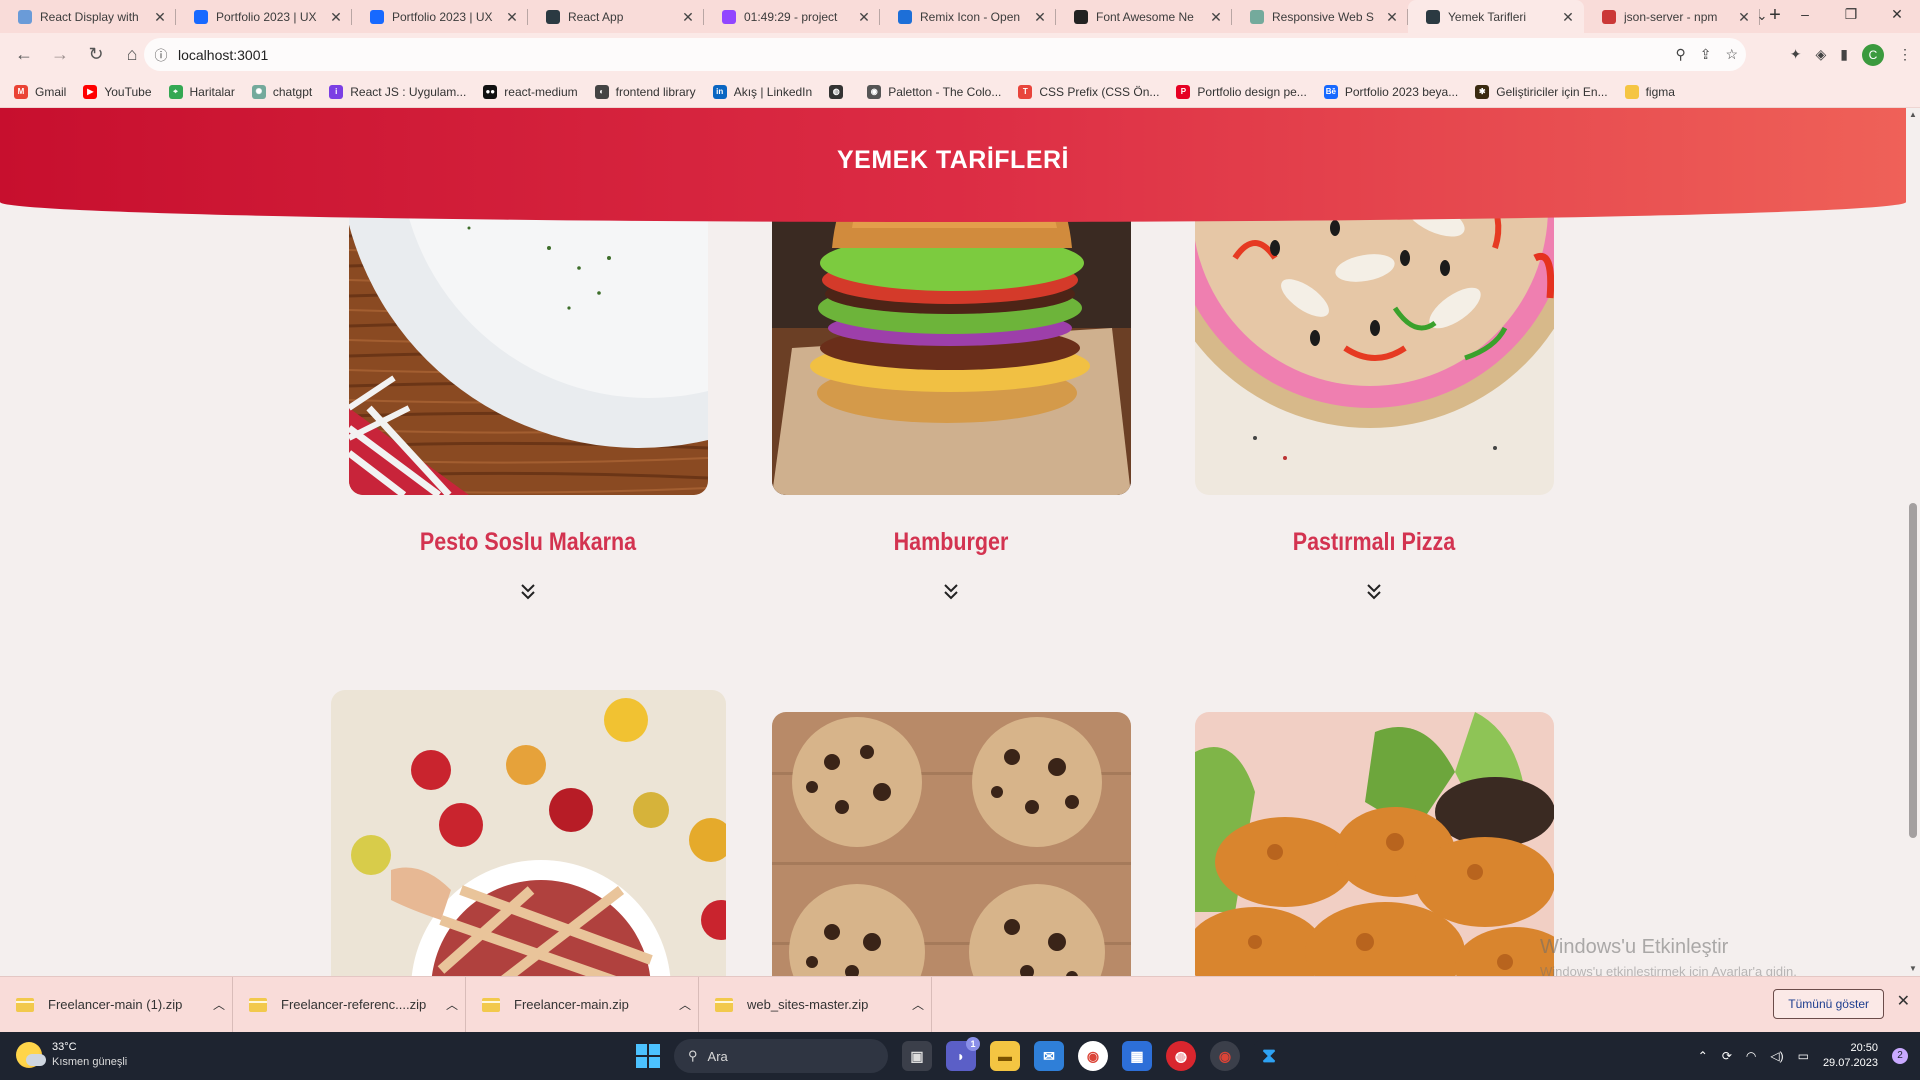  Describe the element at coordinates (601, 91) in the screenshot. I see `bookmark-favicon-icon: ◐` at that location.